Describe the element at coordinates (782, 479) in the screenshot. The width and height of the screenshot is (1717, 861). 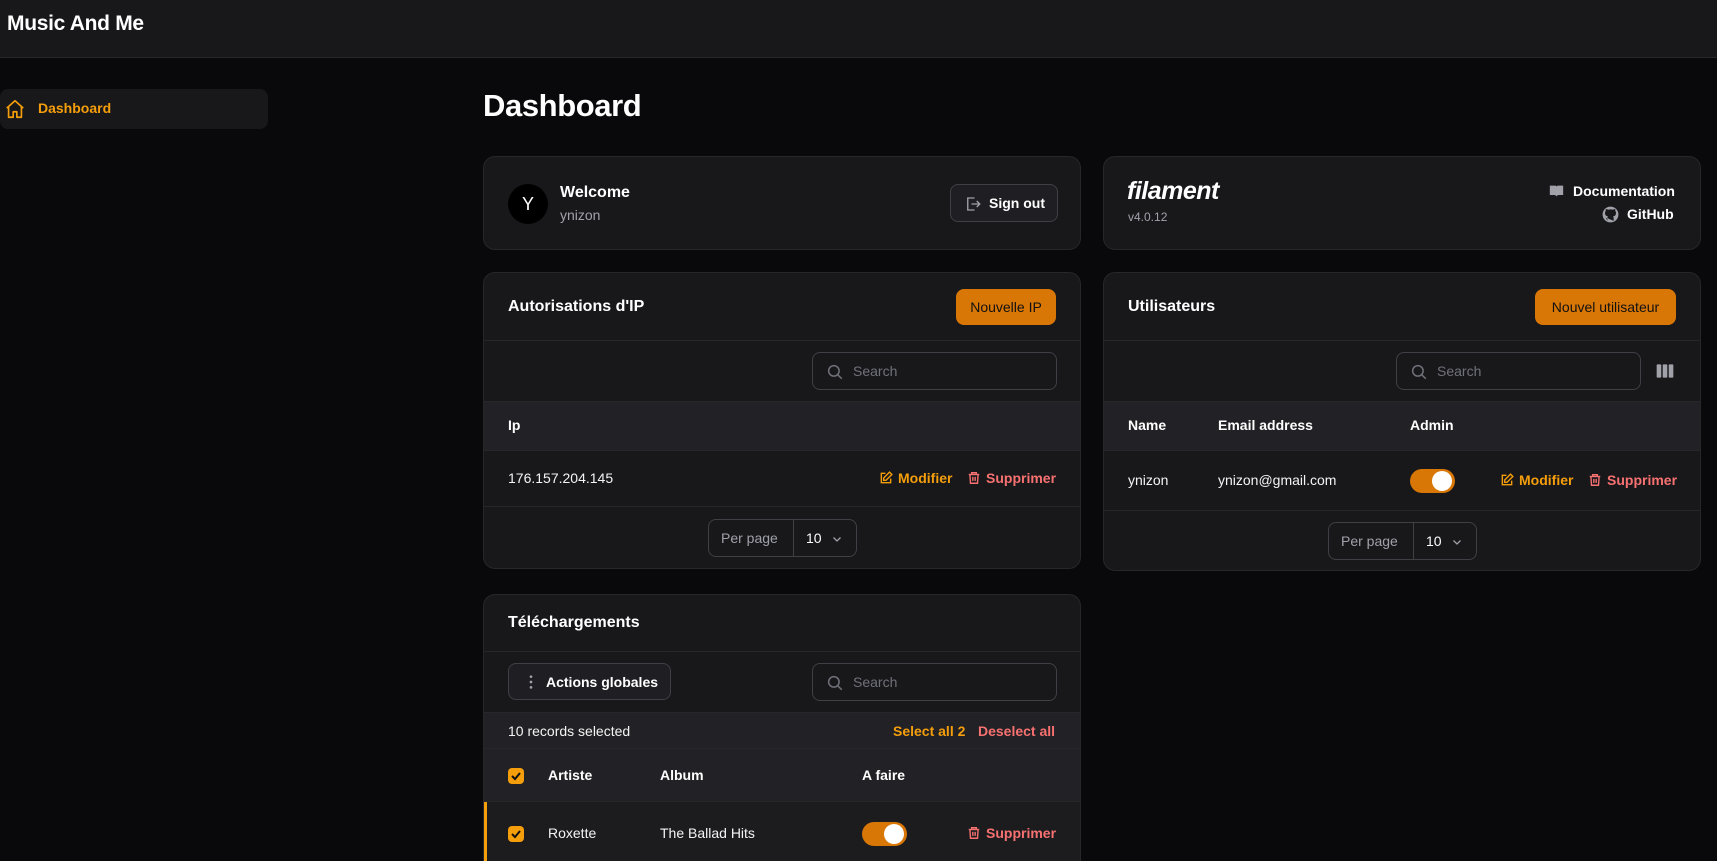
I see `table-row: 176.157.204.145 Modifier Supprimer` at that location.